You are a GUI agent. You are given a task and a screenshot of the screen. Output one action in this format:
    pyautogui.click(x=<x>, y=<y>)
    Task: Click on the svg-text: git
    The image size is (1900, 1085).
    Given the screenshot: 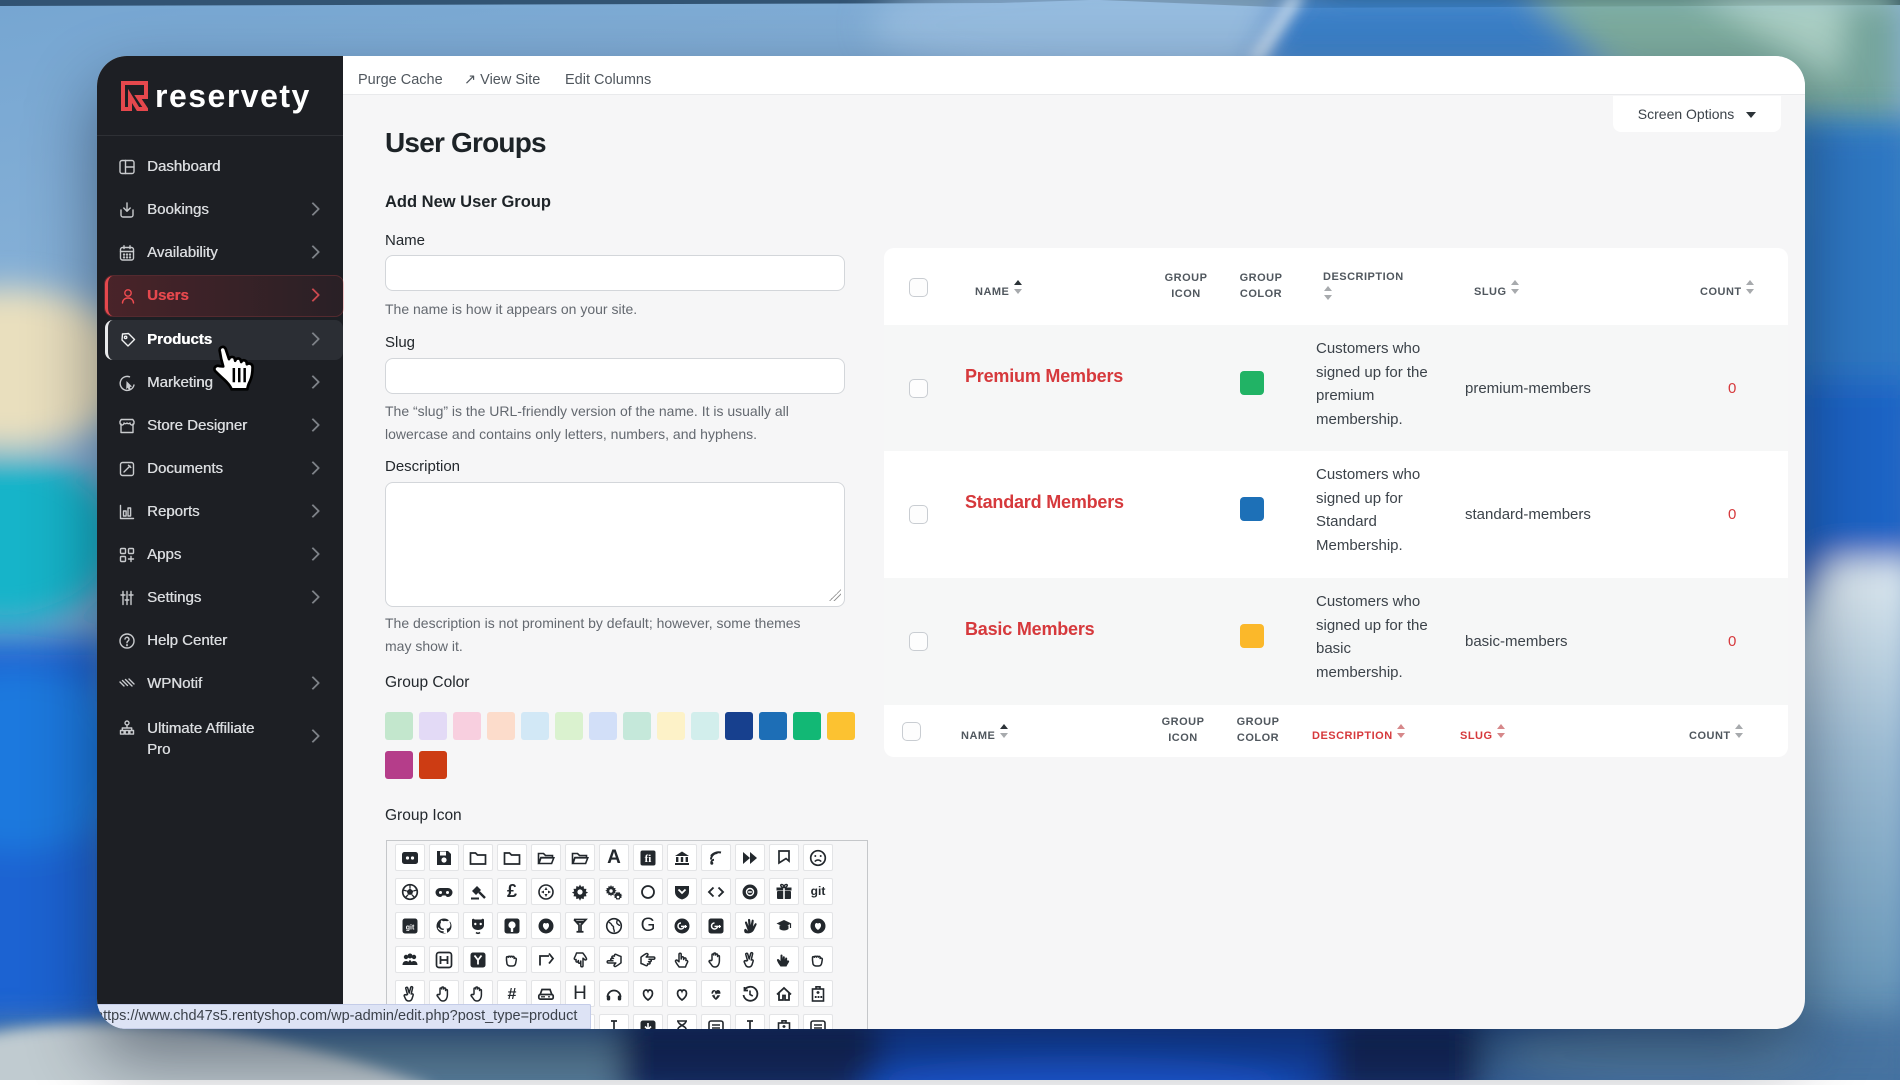 What is the action you would take?
    pyautogui.click(x=410, y=928)
    